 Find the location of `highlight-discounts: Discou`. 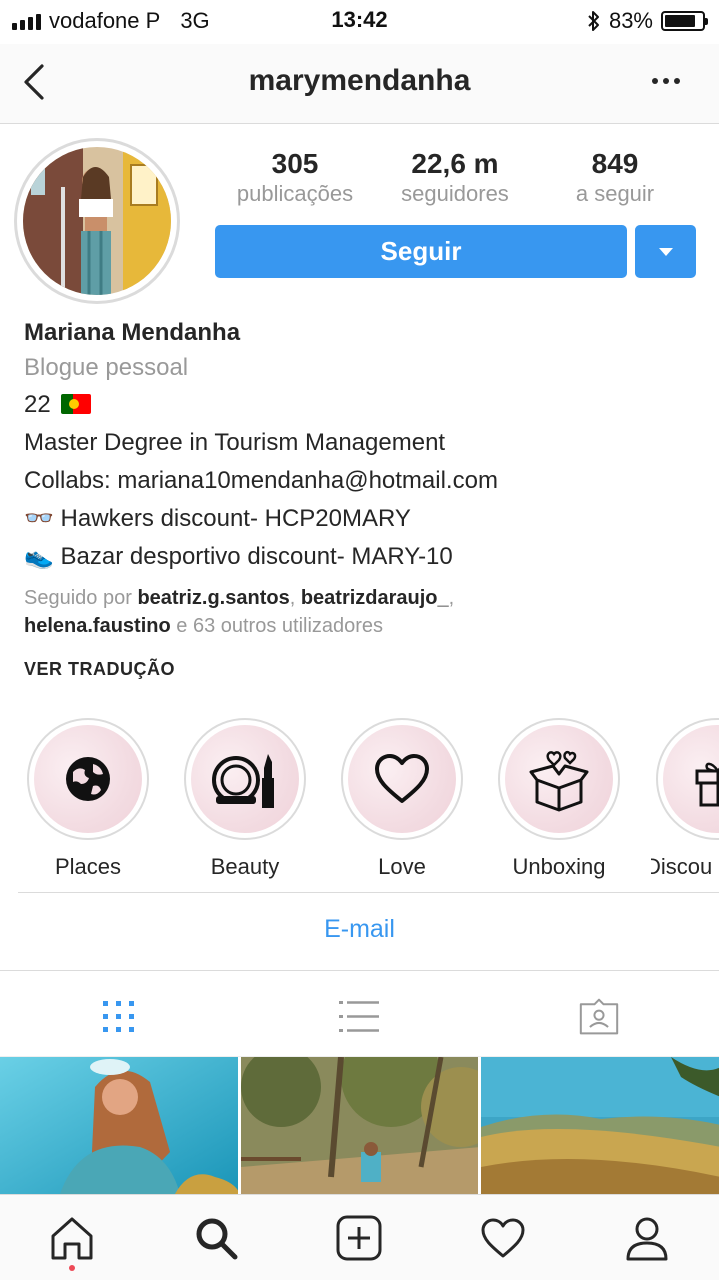

highlight-discounts: Discou is located at coordinates (685, 799).